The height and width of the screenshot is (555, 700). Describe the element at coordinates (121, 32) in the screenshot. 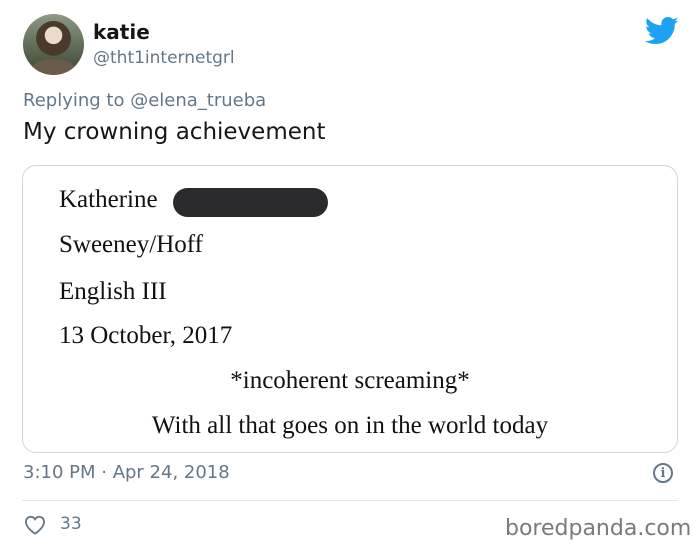

I see `author-name: katie` at that location.